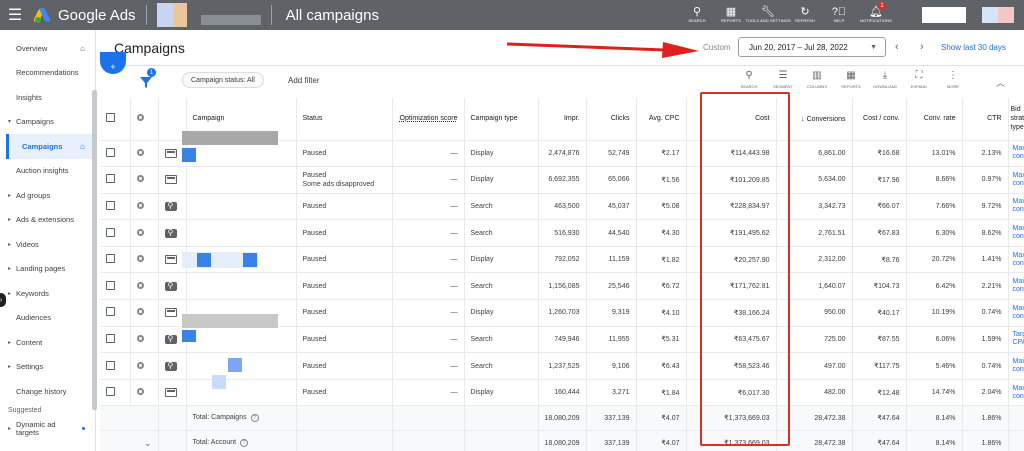  Describe the element at coordinates (1000, 82) in the screenshot. I see `collapse-chevron-icon: ︿` at that location.